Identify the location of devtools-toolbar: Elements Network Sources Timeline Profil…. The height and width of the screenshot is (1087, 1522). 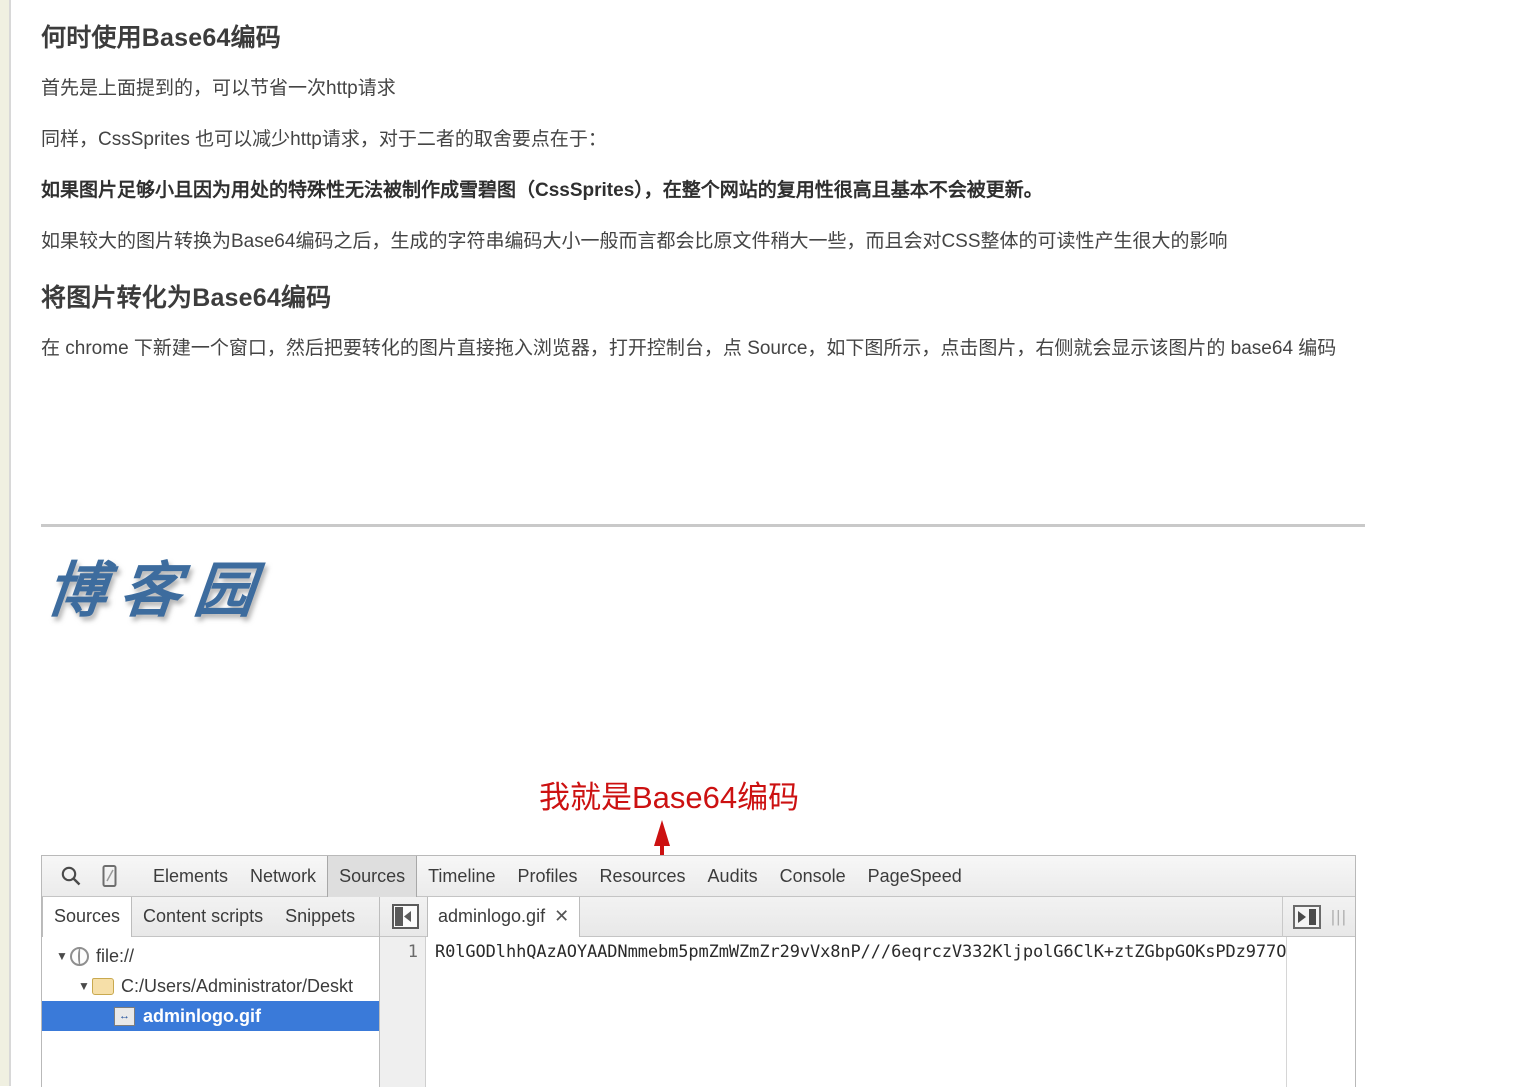
(698, 876).